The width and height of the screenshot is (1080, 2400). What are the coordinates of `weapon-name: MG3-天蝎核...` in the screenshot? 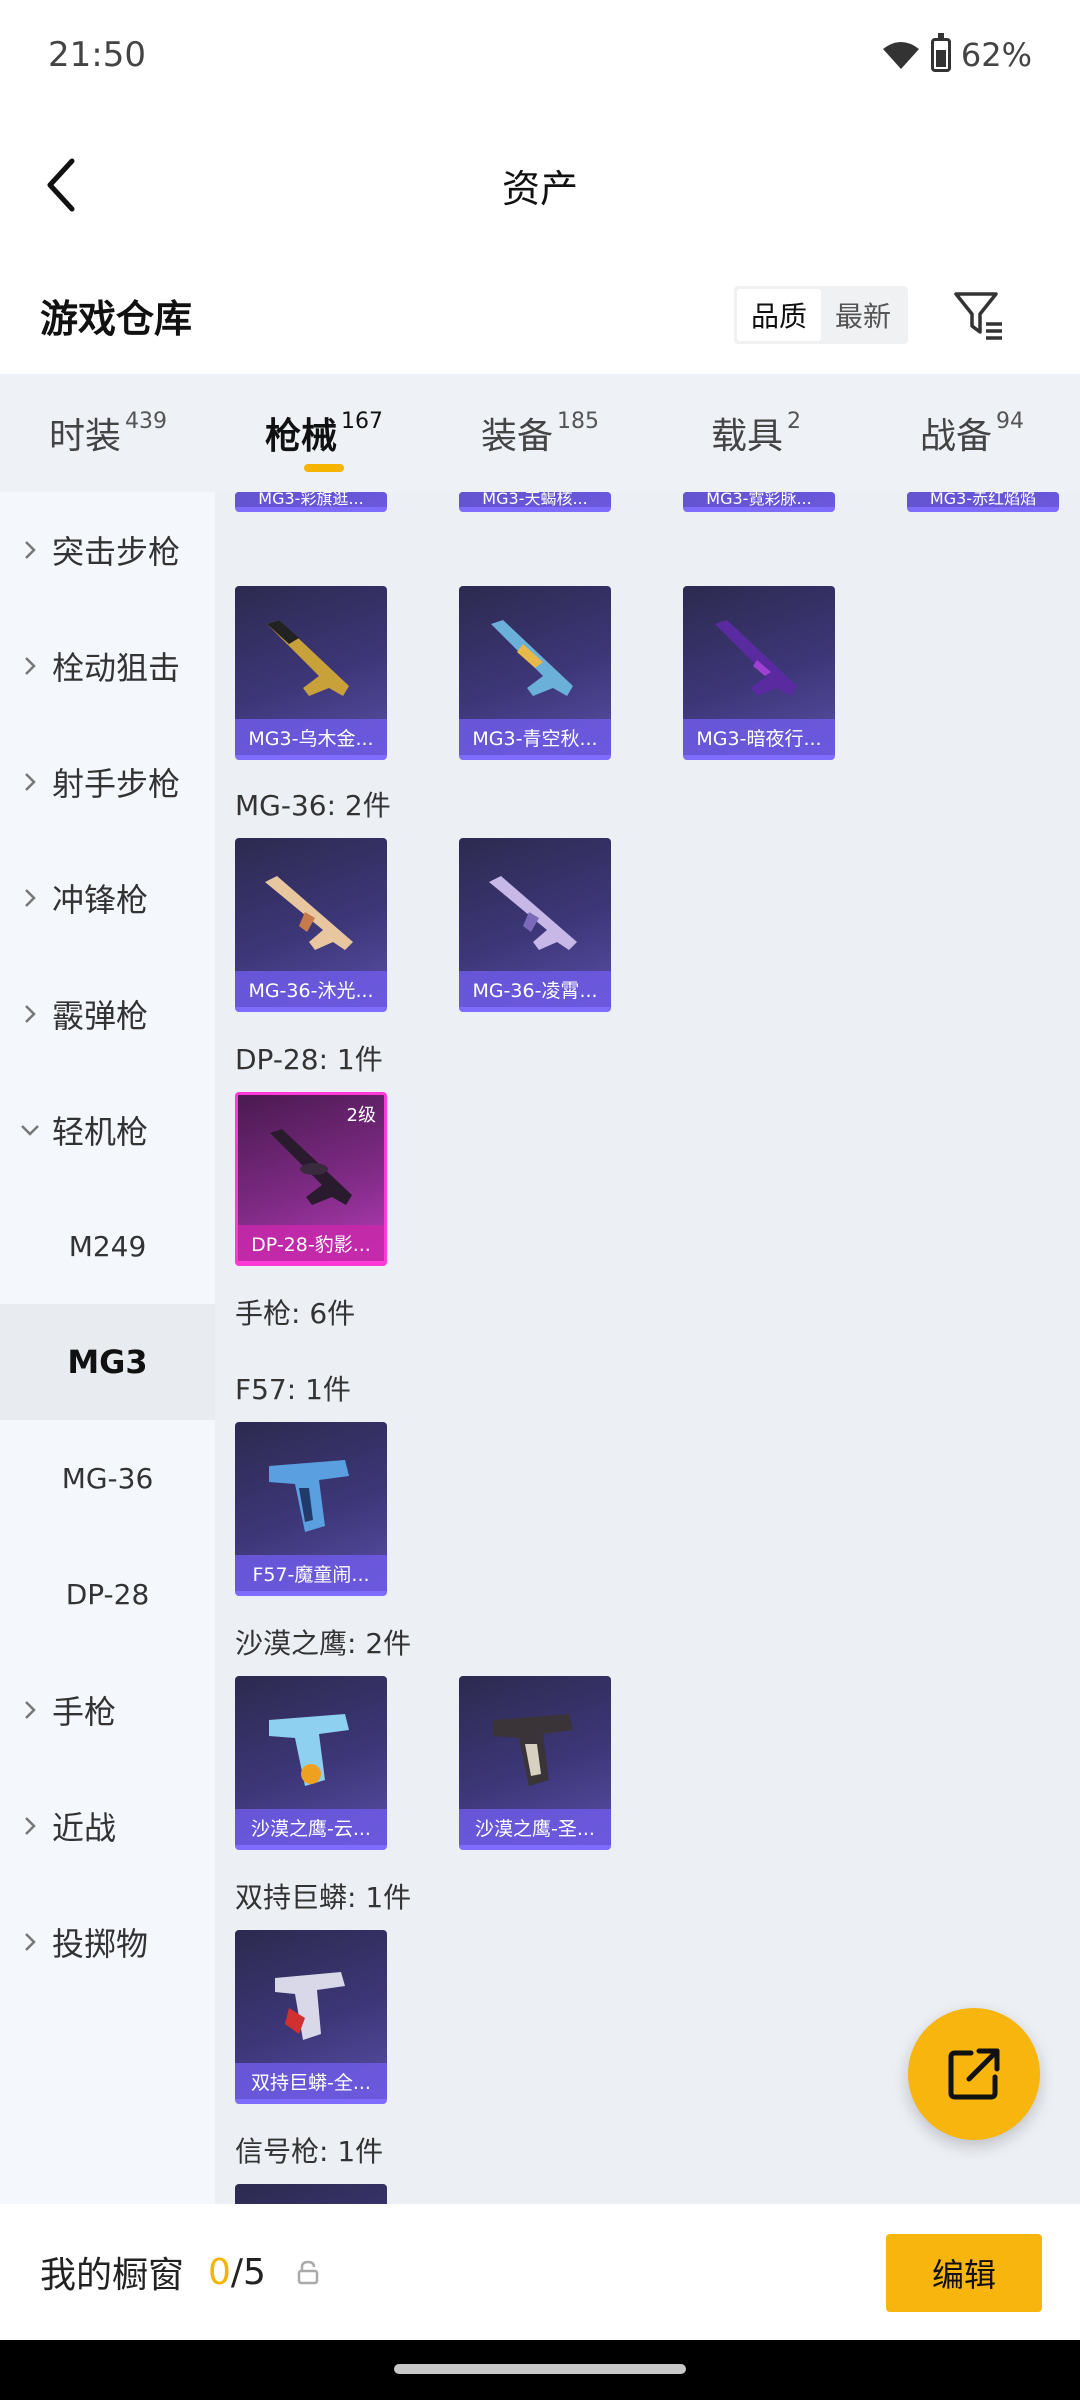 It's located at (535, 499).